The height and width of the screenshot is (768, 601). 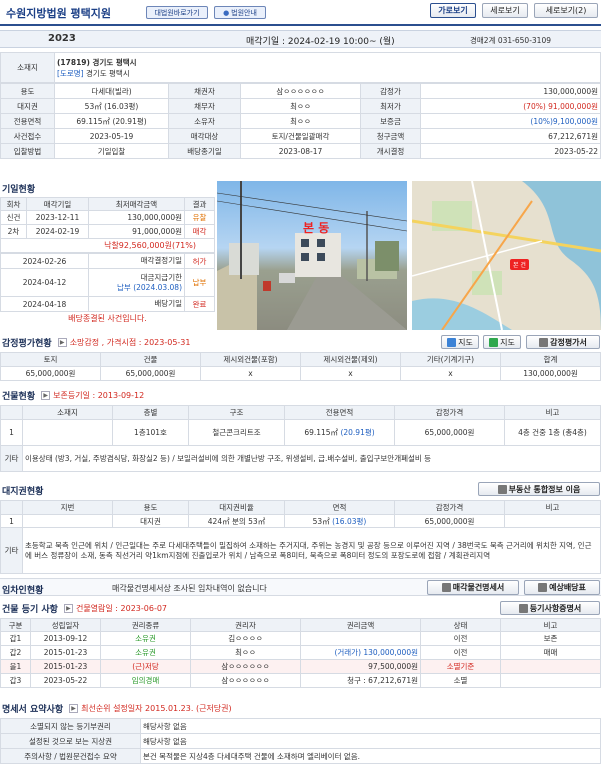 I want to click on land-row-no: 1, so click(x=11, y=521).